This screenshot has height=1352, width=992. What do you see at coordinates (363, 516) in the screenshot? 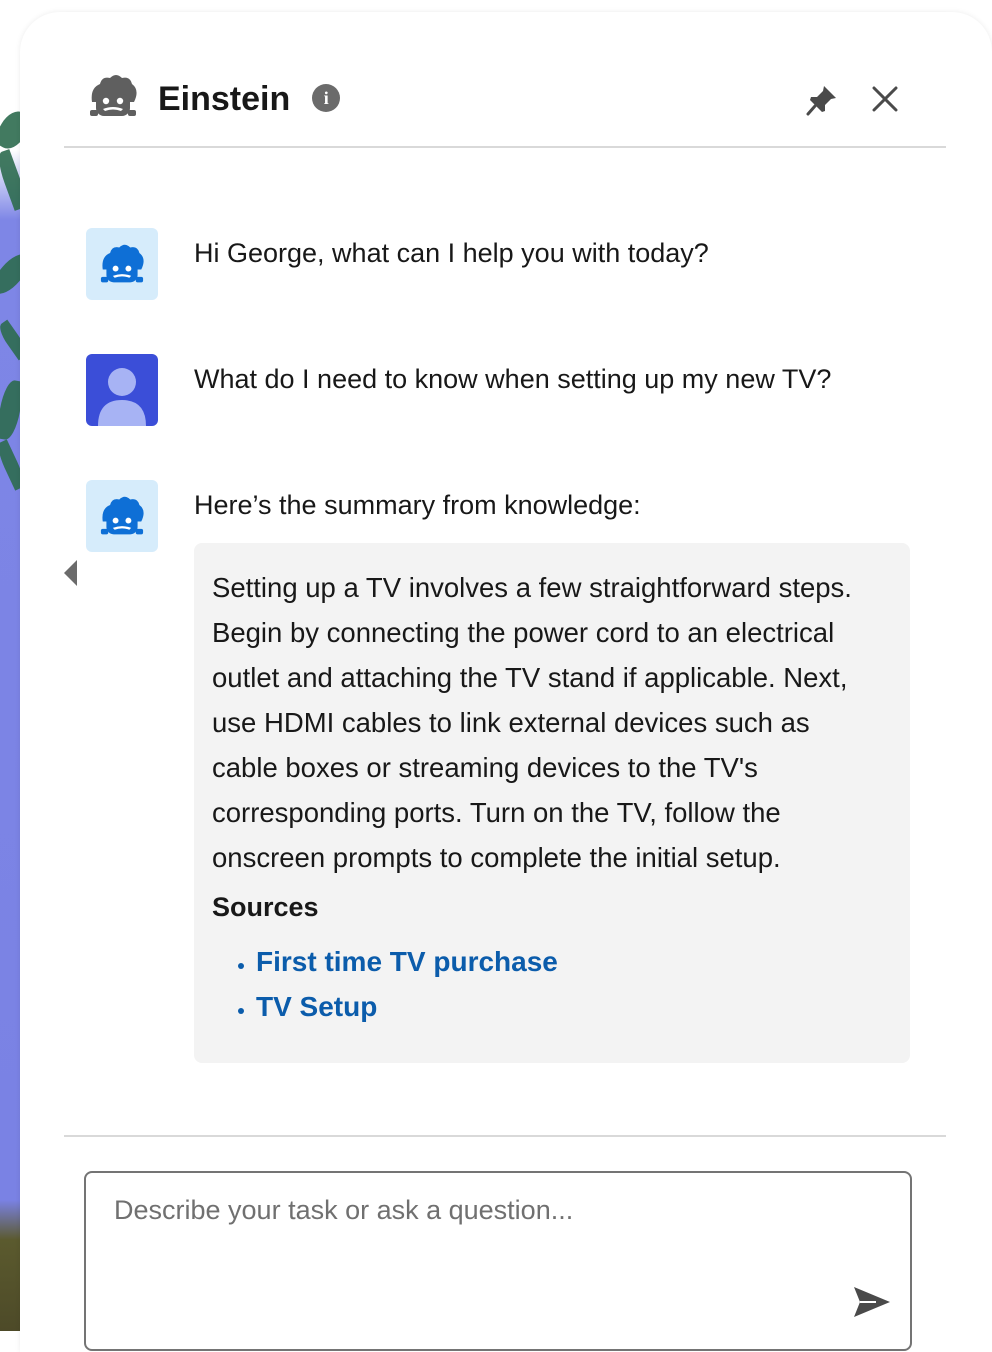
I see `message-assistant-summary: Here’s the summary from knowledge:` at bounding box center [363, 516].